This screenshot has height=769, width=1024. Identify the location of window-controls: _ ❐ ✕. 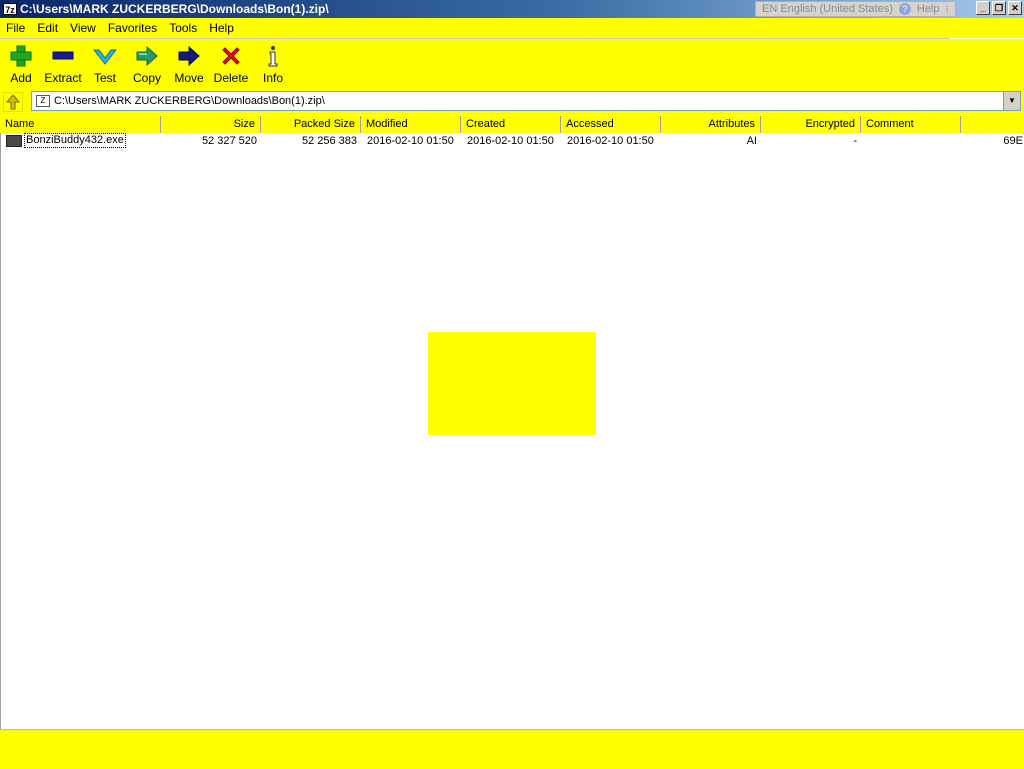
(999, 8).